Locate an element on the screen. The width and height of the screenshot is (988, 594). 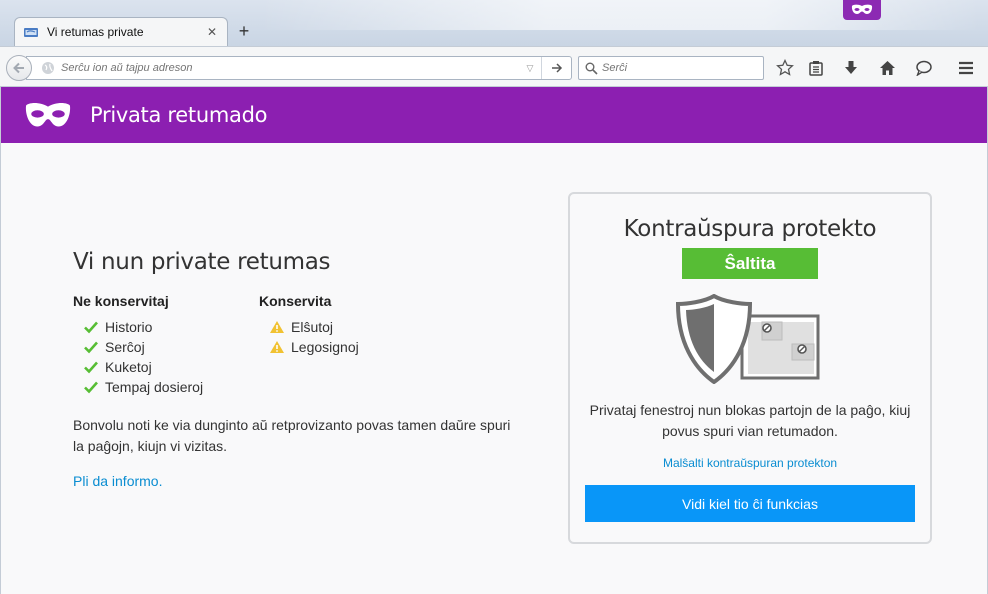
go-button is located at coordinates (556, 68).